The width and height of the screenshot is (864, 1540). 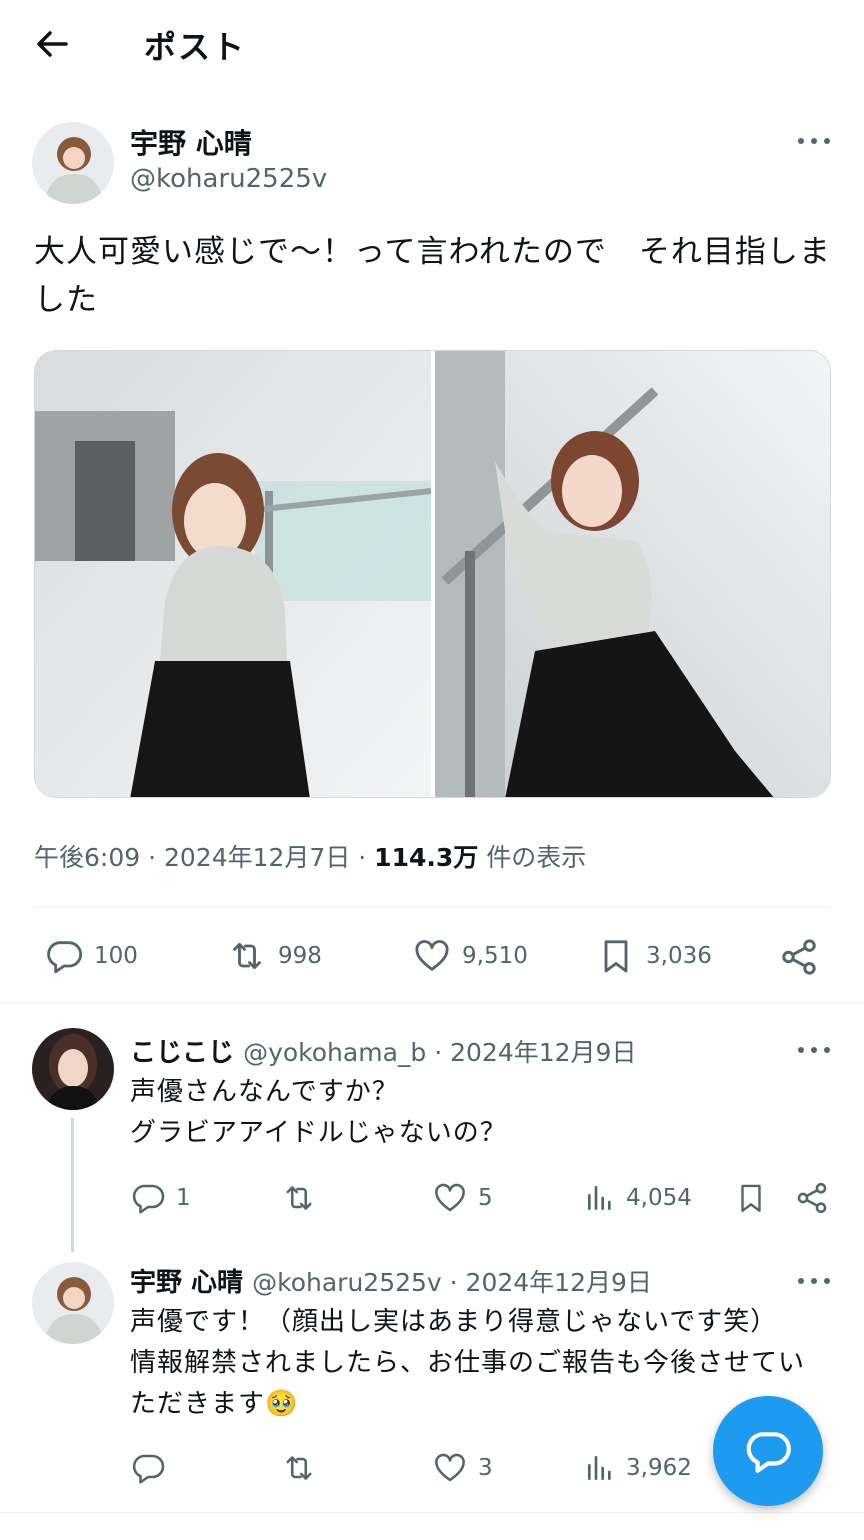 What do you see at coordinates (485, 1468) in the screenshot?
I see `like-count: 3` at bounding box center [485, 1468].